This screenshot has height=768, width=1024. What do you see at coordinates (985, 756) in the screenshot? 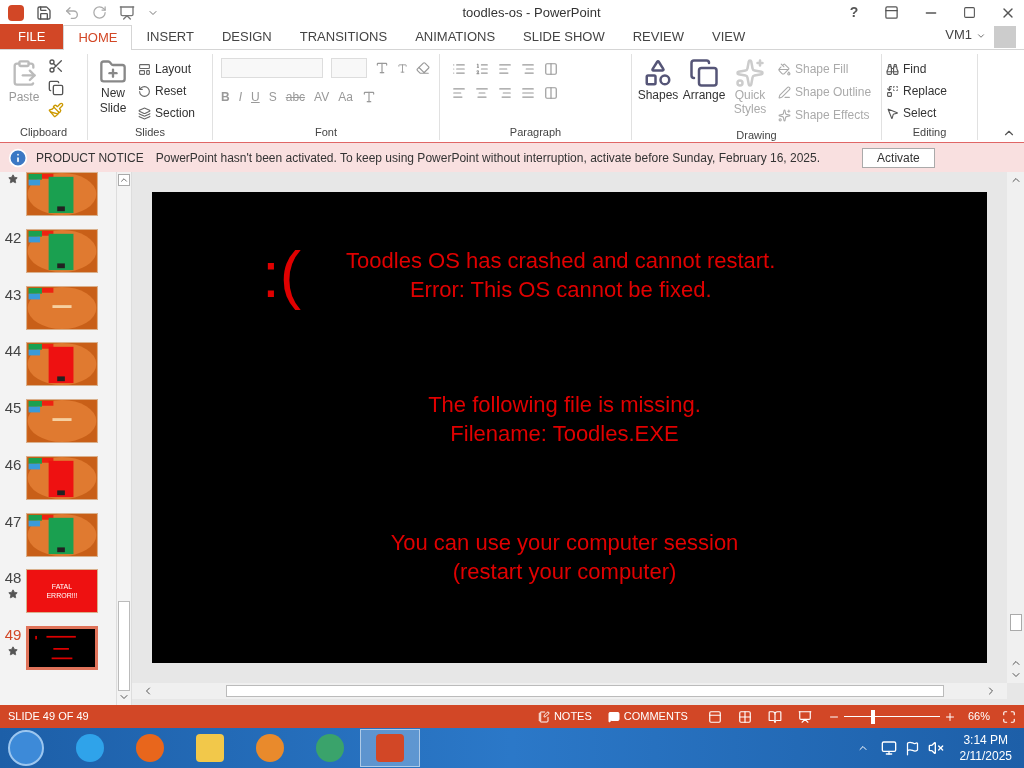
I see `clock-date: 2/11/2025` at bounding box center [985, 756].